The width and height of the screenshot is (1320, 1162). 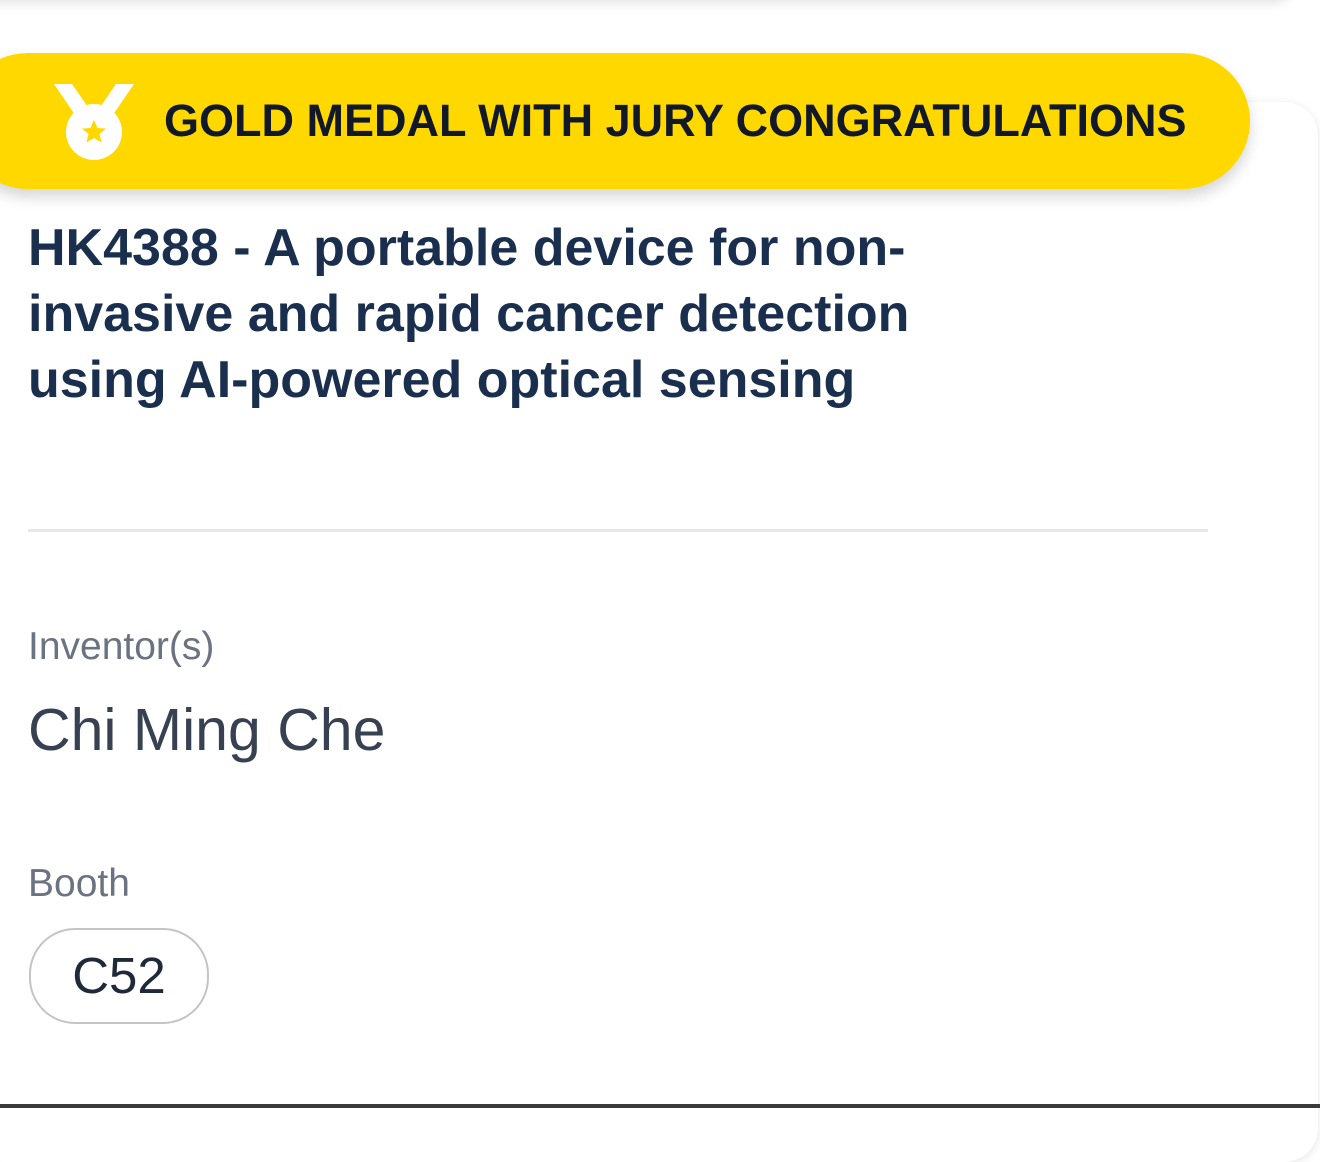 What do you see at coordinates (119, 976) in the screenshot?
I see `booth-chip: C52` at bounding box center [119, 976].